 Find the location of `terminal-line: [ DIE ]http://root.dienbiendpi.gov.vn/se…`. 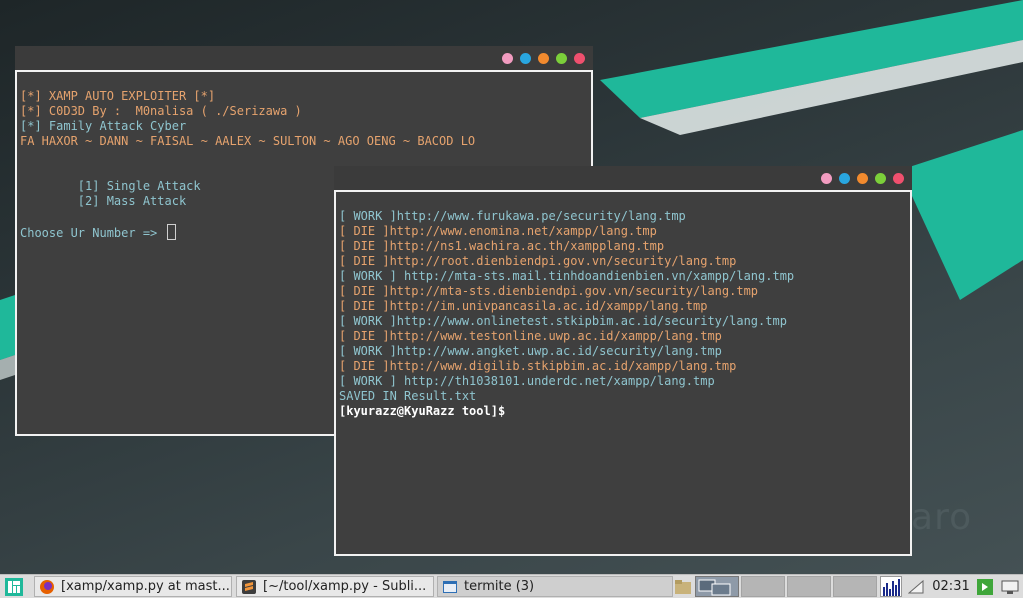

terminal-line: [ DIE ]http://root.dienbiendpi.gov.vn/se… is located at coordinates (538, 261).